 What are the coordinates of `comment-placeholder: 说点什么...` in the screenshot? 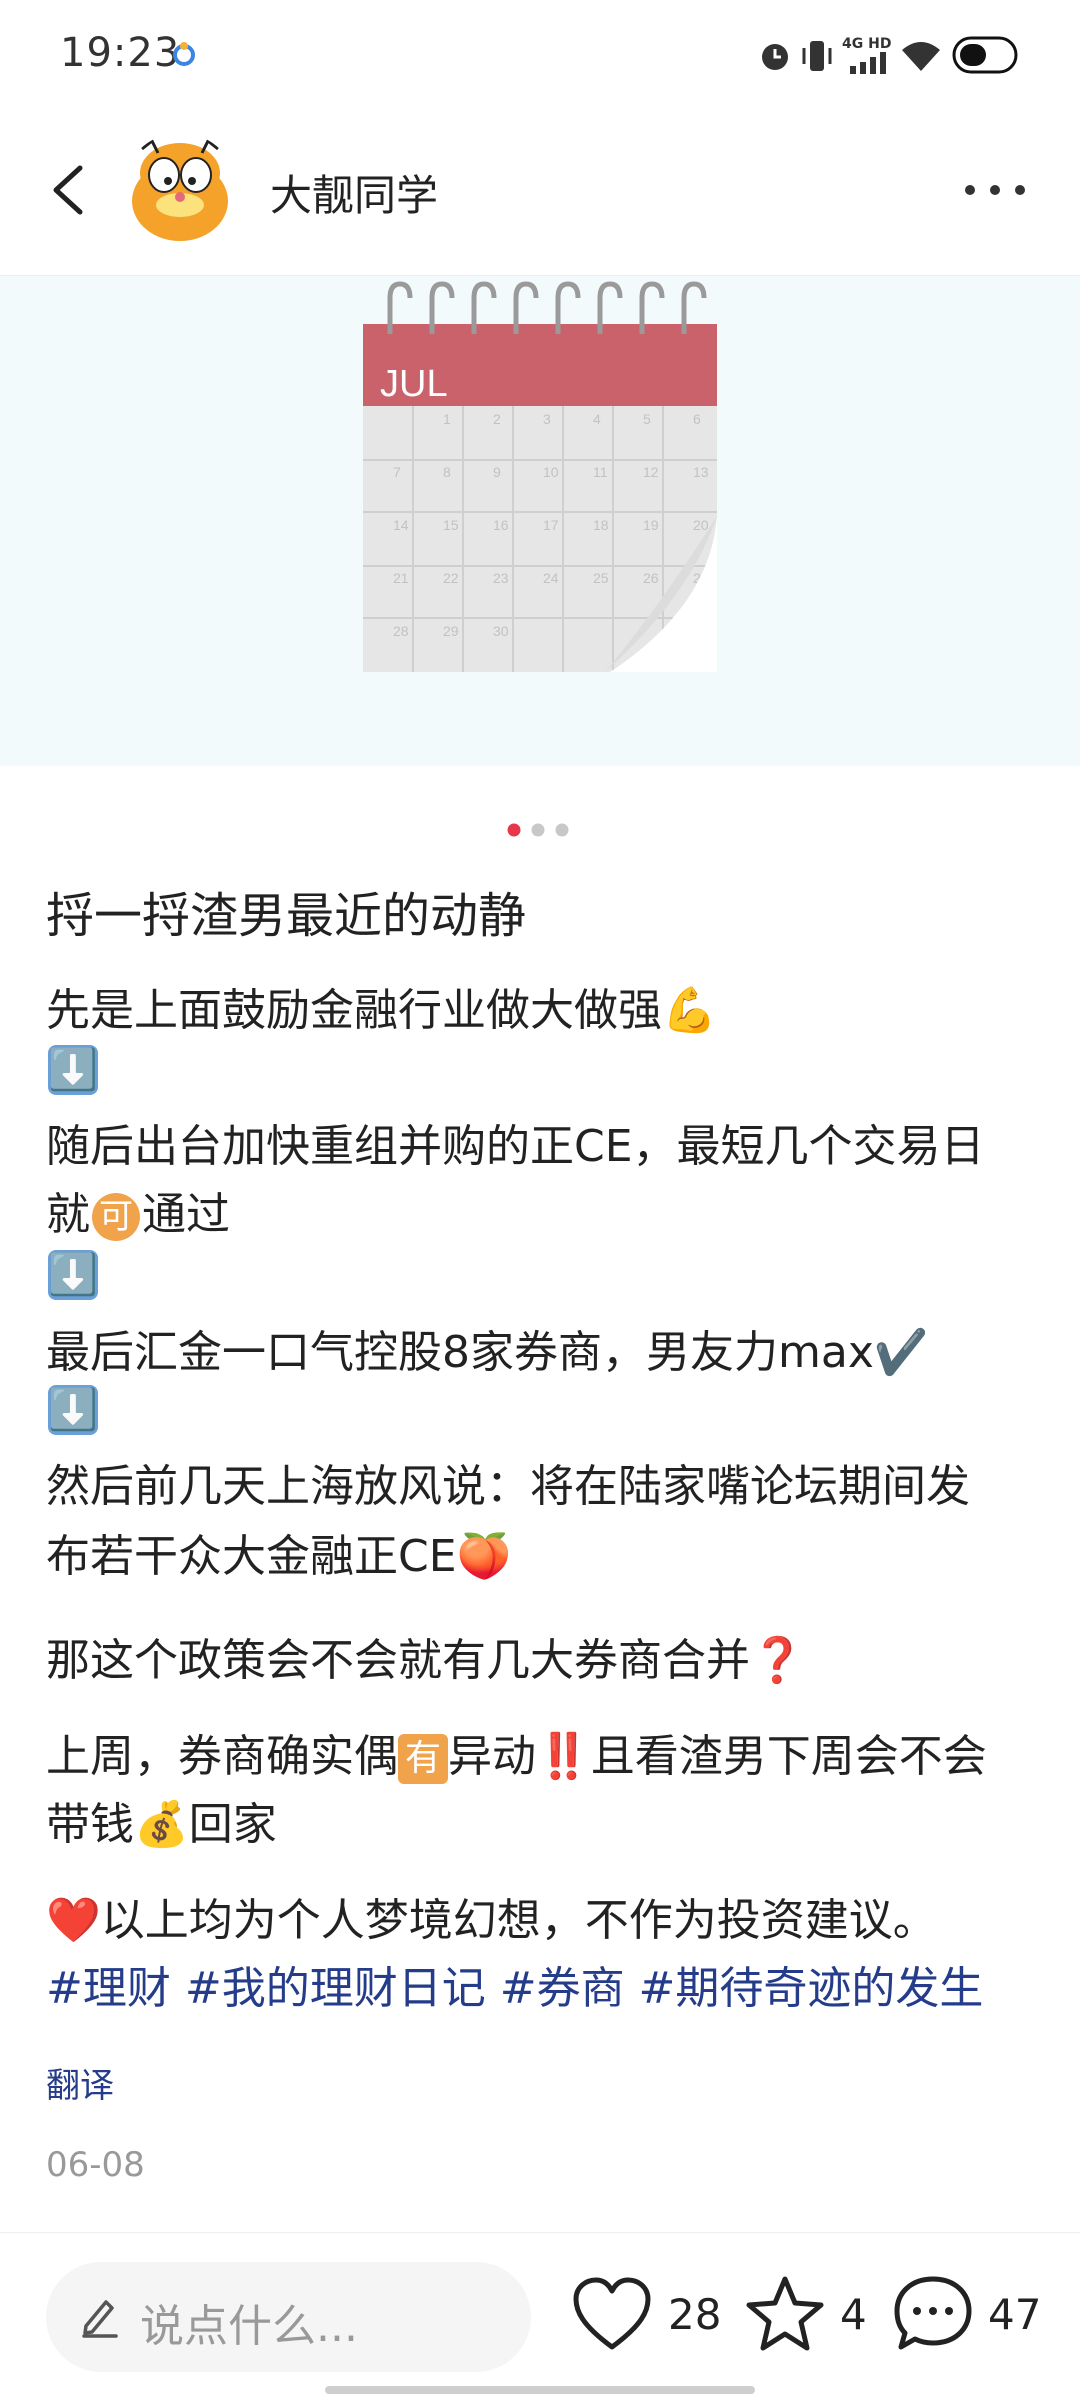 It's located at (249, 2322).